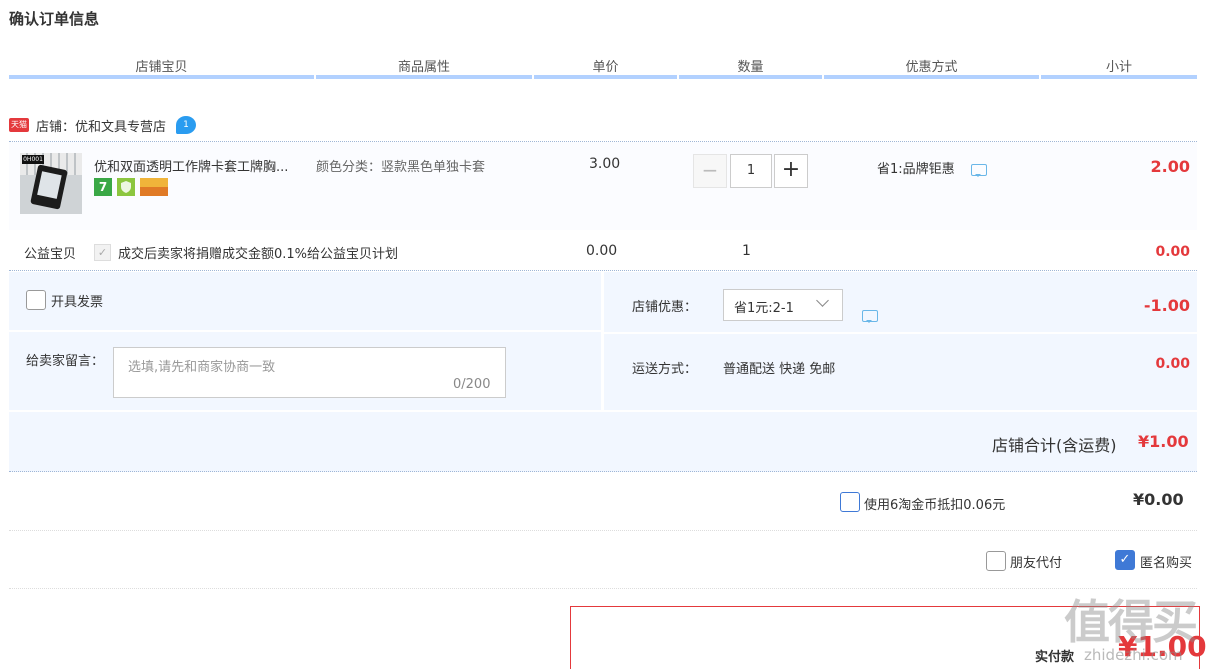 This screenshot has width=1210, height=669. What do you see at coordinates (103, 187) in the screenshot?
I see `seven-day-return-icon: 7` at bounding box center [103, 187].